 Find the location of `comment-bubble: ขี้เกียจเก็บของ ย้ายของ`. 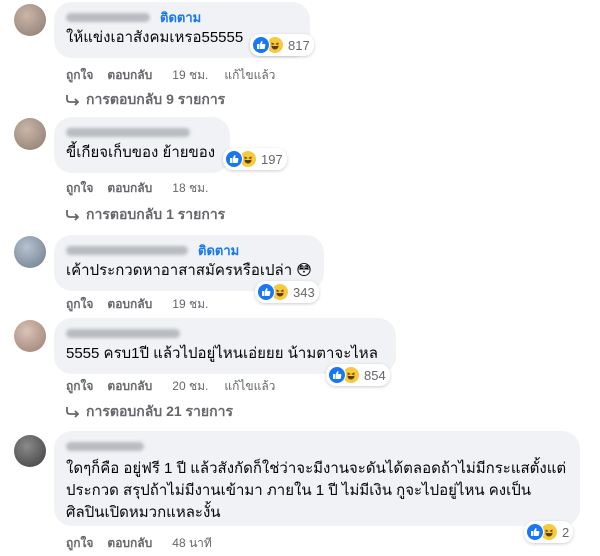

comment-bubble: ขี้เกียจเก็บของ ย้ายของ is located at coordinates (142, 145).